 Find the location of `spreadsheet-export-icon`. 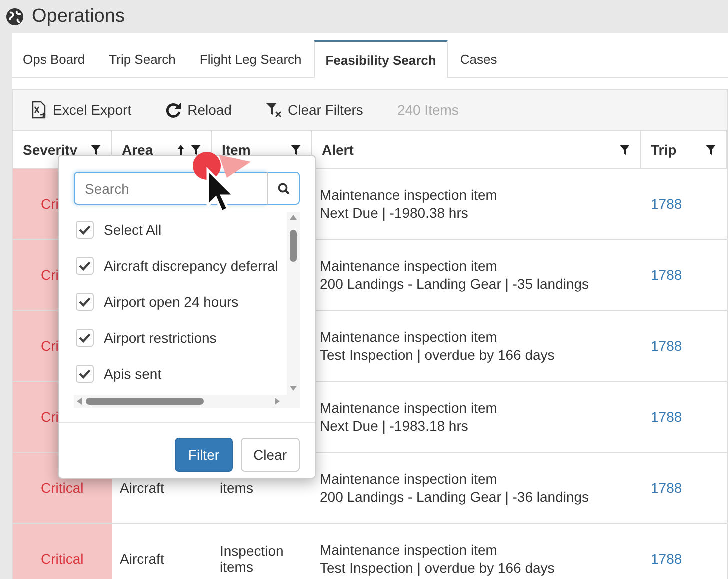

spreadsheet-export-icon is located at coordinates (39, 110).